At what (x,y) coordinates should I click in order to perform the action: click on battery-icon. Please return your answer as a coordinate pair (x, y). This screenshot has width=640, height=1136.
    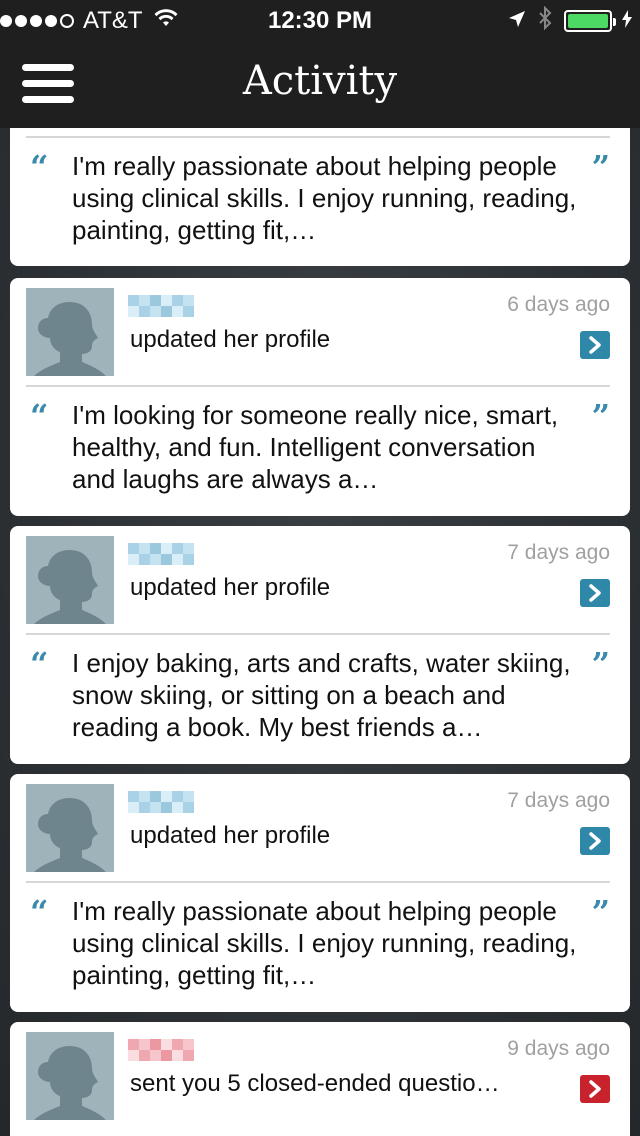
    Looking at the image, I should click on (590, 21).